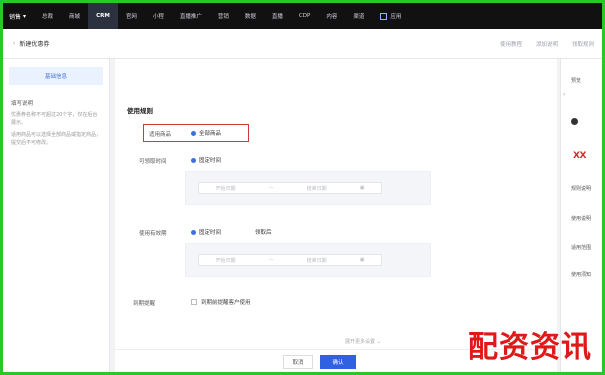  I want to click on header-links: 使用教程 添加说明 领取规则, so click(547, 44).